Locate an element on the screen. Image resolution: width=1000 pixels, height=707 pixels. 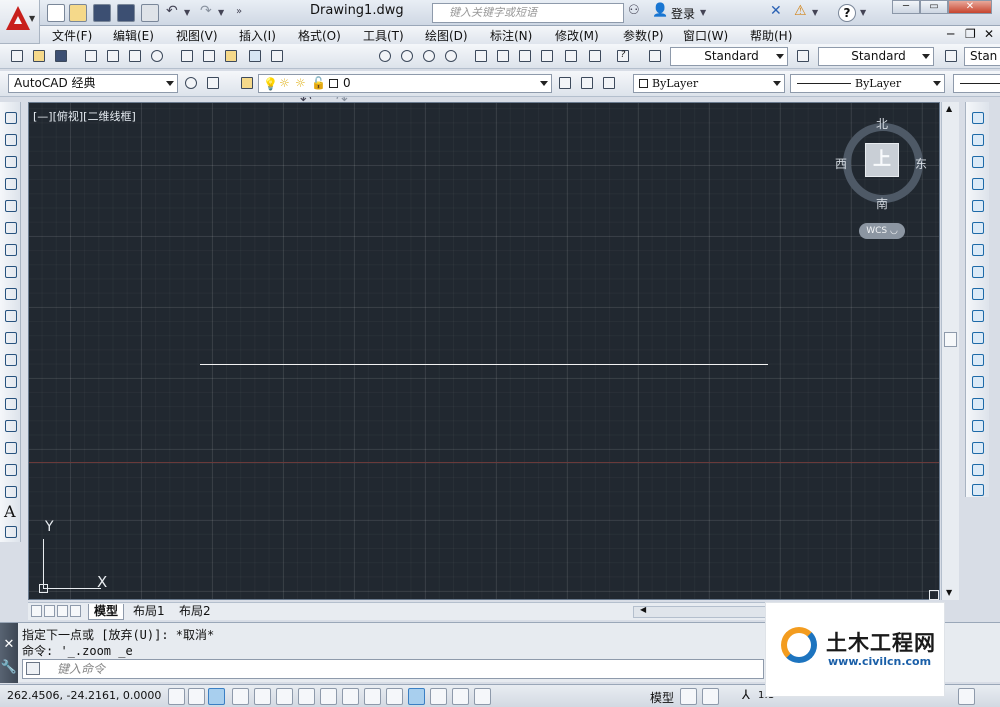
menu-help: 帮助(H) is located at coordinates (771, 35).